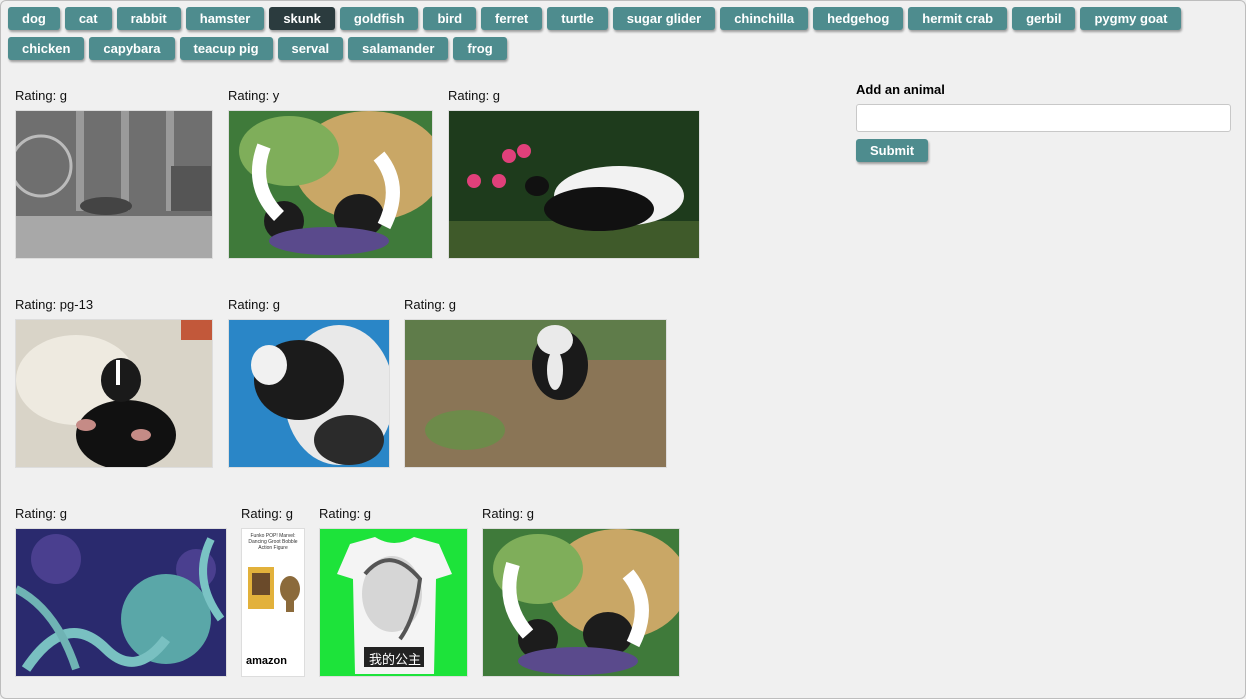  What do you see at coordinates (664, 18) in the screenshot?
I see `animal-button-sugar-glider: sugar glider` at bounding box center [664, 18].